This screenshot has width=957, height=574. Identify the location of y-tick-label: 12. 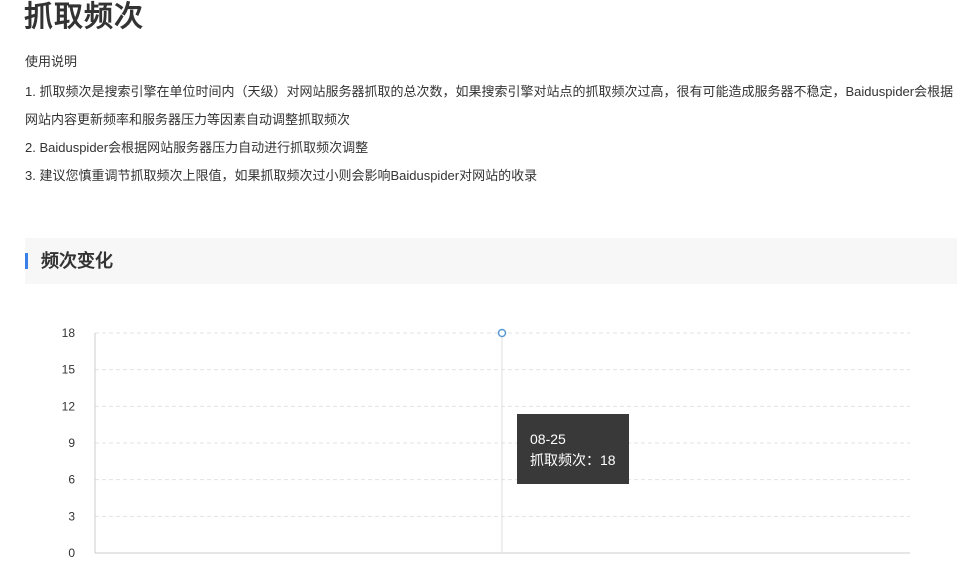
(69, 406).